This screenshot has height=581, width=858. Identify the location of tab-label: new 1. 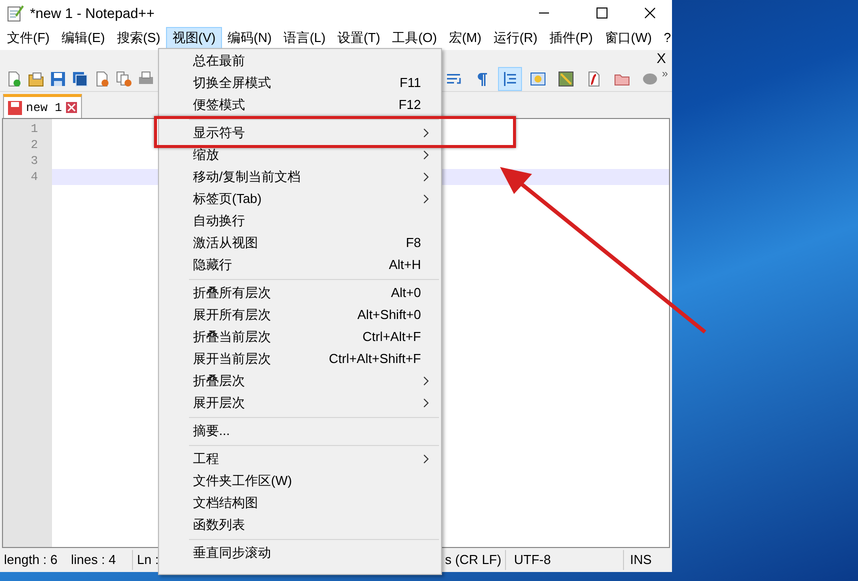
(44, 108).